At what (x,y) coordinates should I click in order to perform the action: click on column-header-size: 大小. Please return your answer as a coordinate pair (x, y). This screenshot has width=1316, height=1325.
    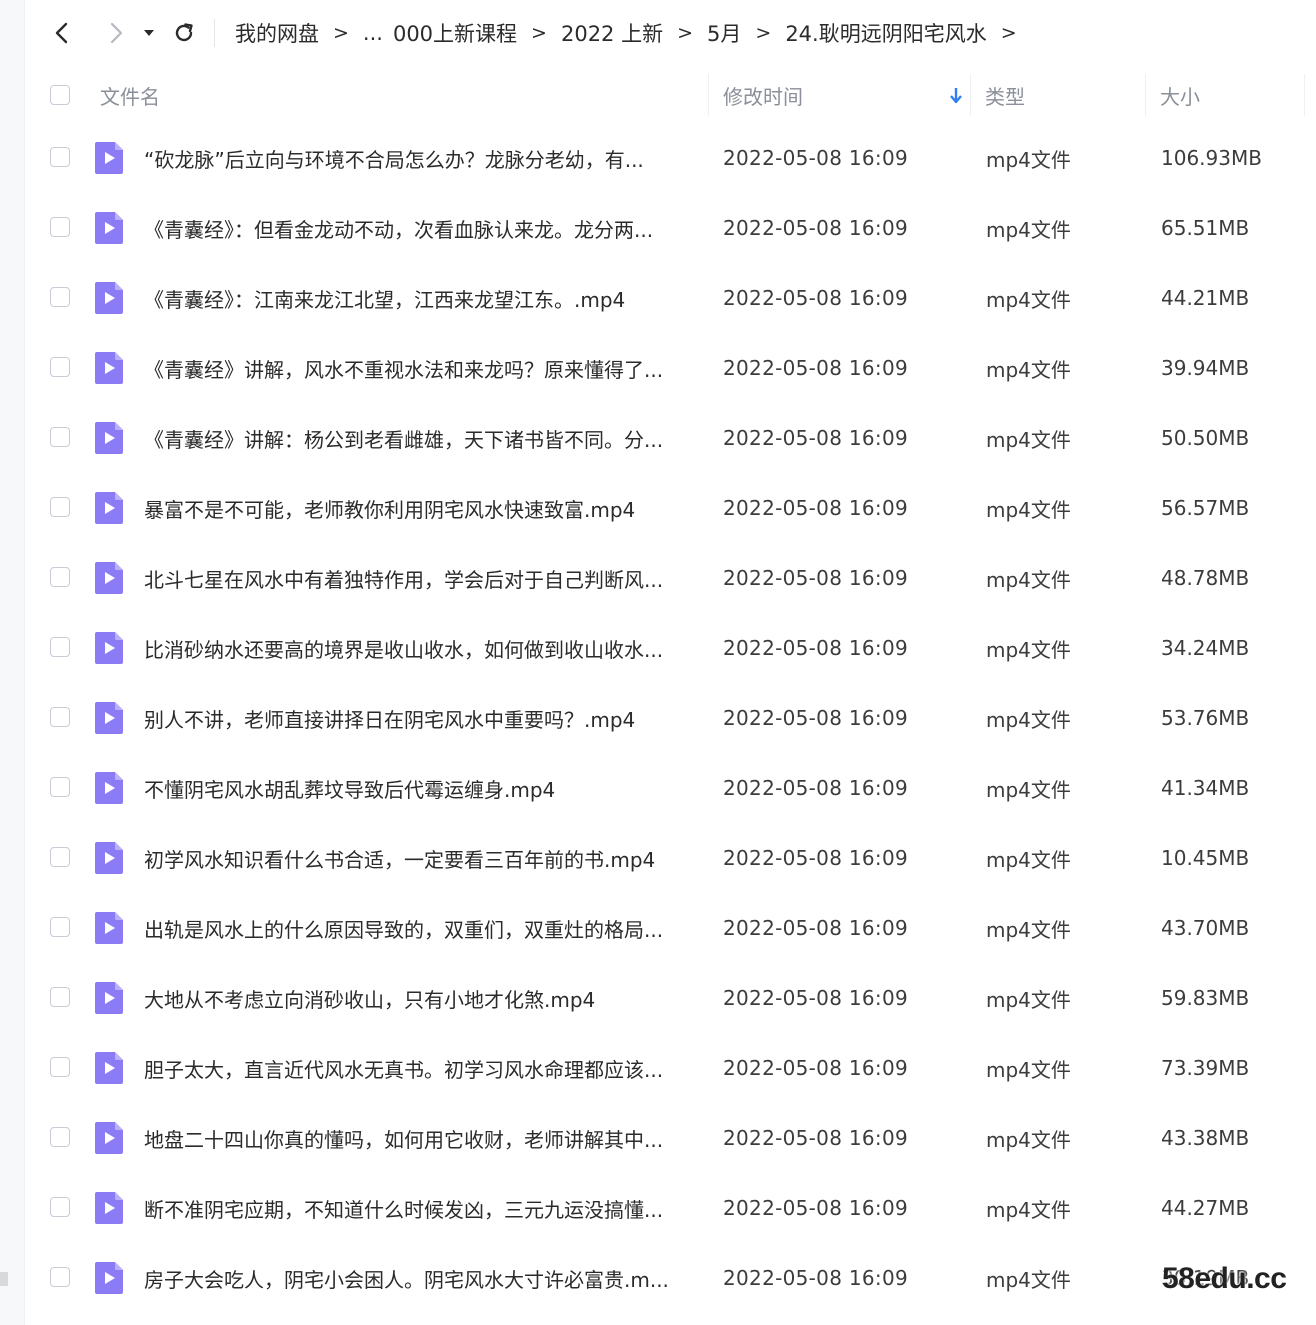
    Looking at the image, I should click on (1180, 95).